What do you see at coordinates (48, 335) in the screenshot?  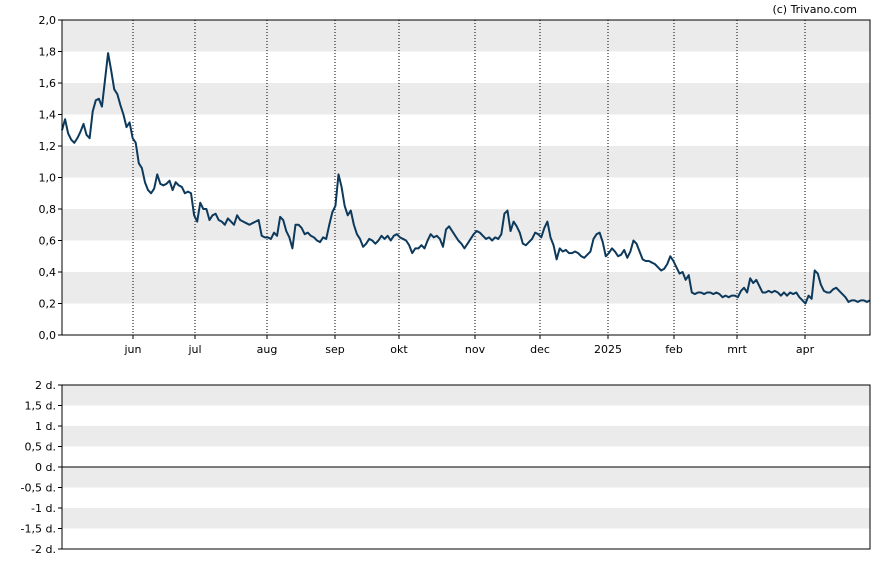 I see `top-chart-y-tick-label: 0,0` at bounding box center [48, 335].